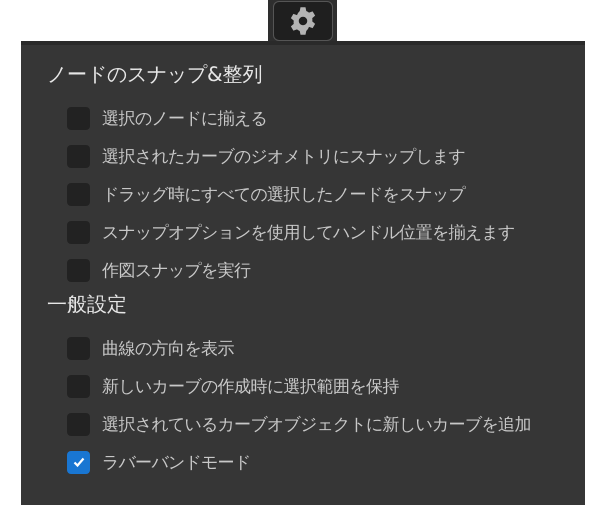  Describe the element at coordinates (303, 424) in the screenshot. I see `checkbox-option: 選択されているカーブオブジェクトに新しいカーブを追加` at that location.